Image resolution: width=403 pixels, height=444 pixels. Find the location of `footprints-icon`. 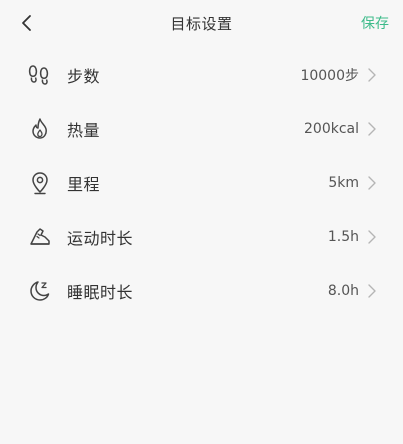

footprints-icon is located at coordinates (40, 75).